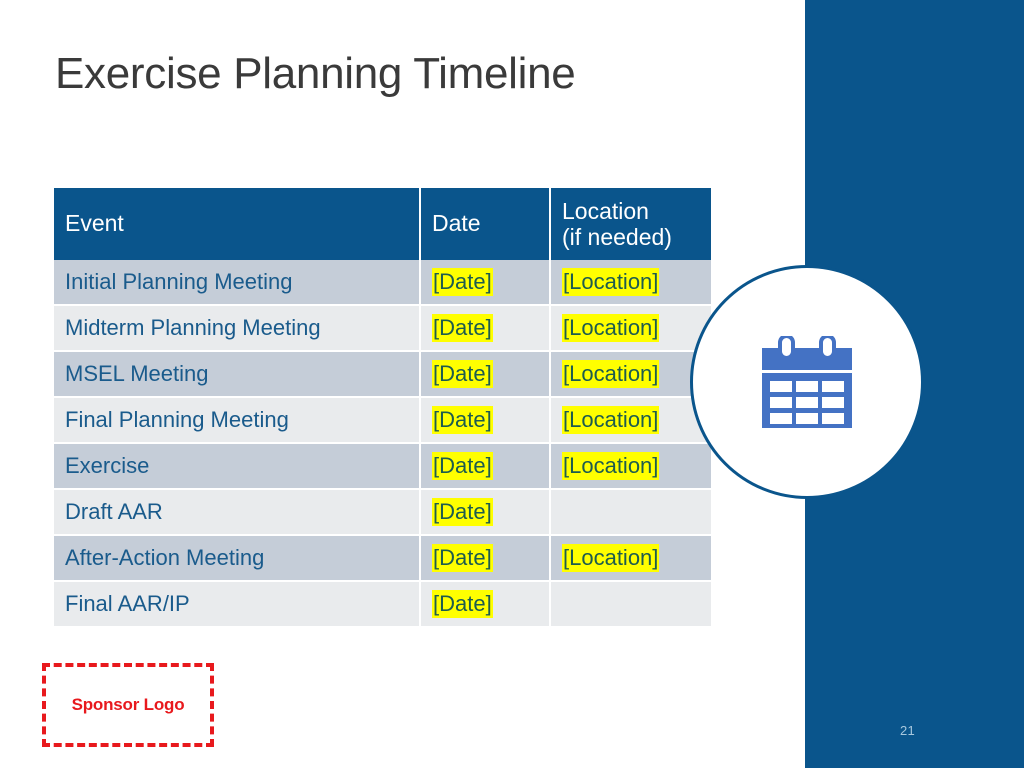 The height and width of the screenshot is (768, 1024). What do you see at coordinates (237, 604) in the screenshot?
I see `cell-event: Final AAR/IP` at bounding box center [237, 604].